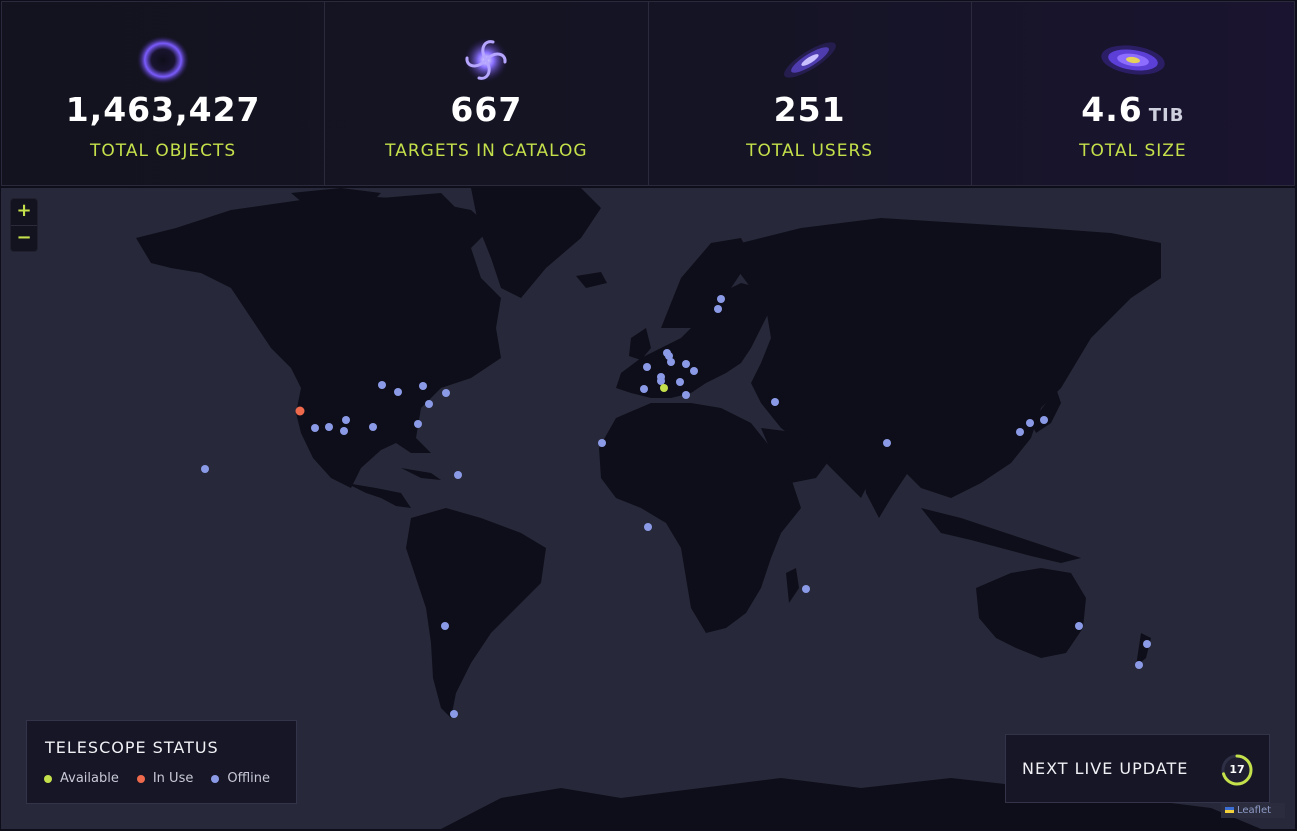 The width and height of the screenshot is (1297, 831). Describe the element at coordinates (809, 60) in the screenshot. I see `edge-on-galaxy-icon` at that location.